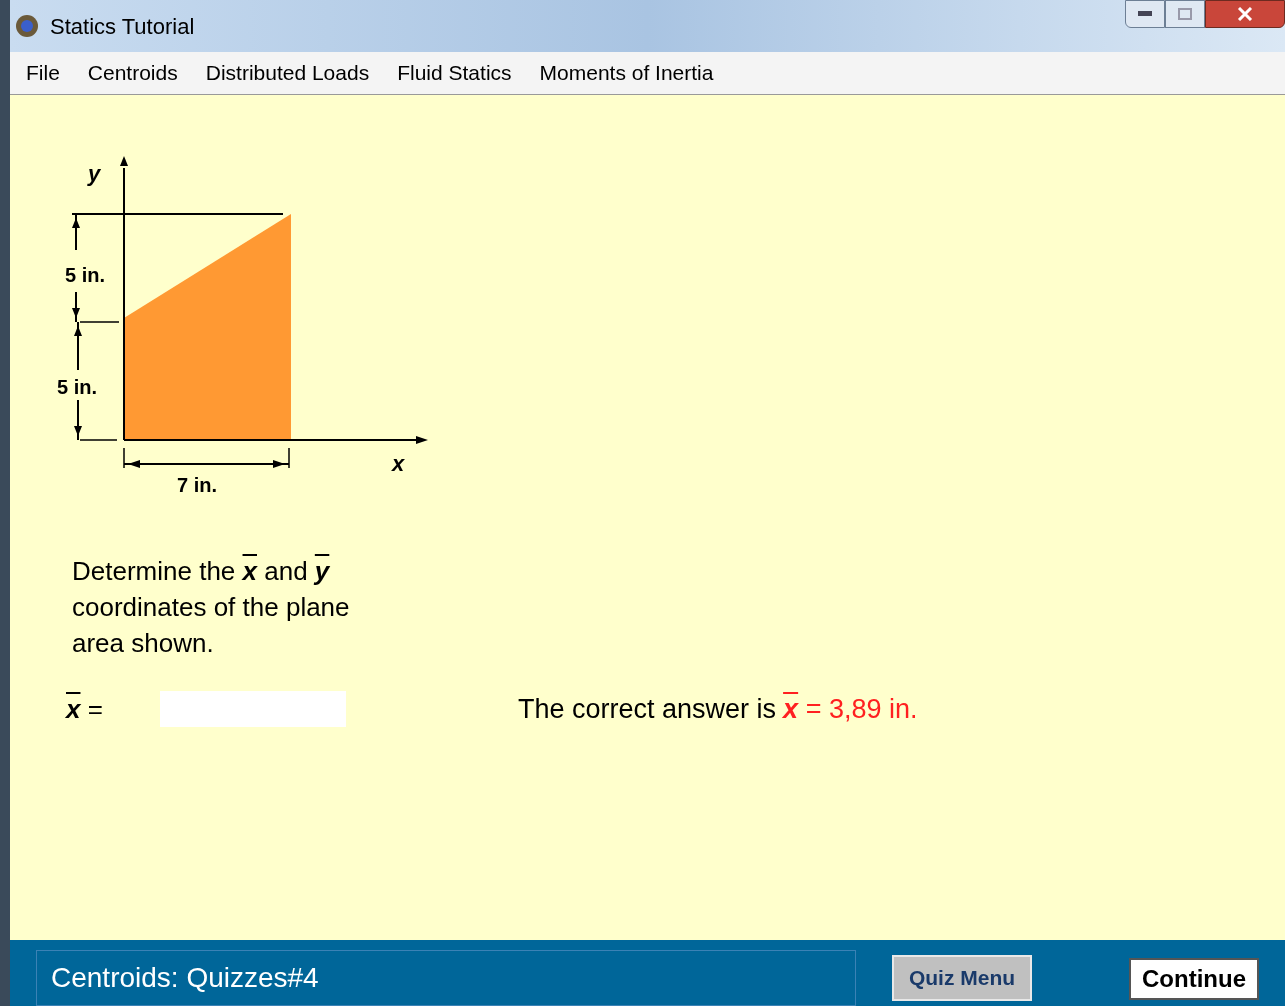 This screenshot has width=1285, height=1006. Describe the element at coordinates (850, 709) in the screenshot. I see `answer-value: x = 3,89 in.` at that location.